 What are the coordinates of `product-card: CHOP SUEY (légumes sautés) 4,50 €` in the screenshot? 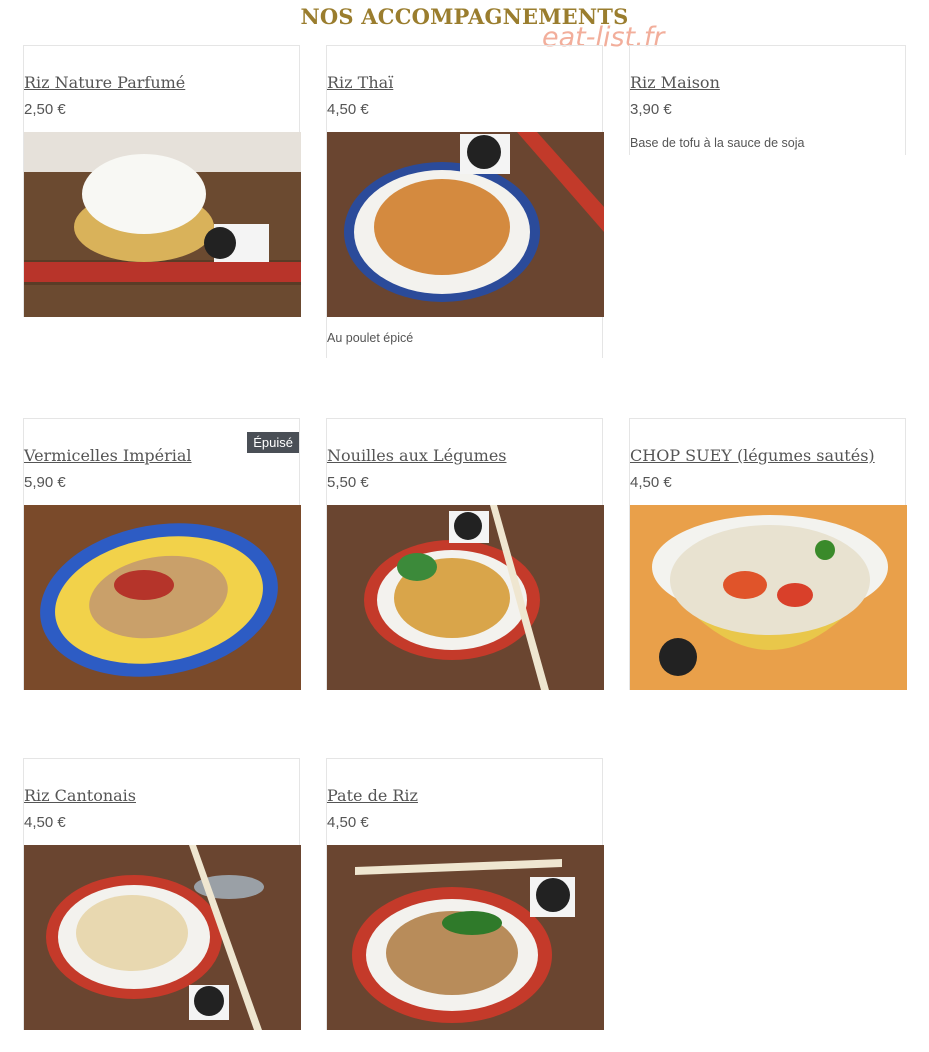 It's located at (768, 554).